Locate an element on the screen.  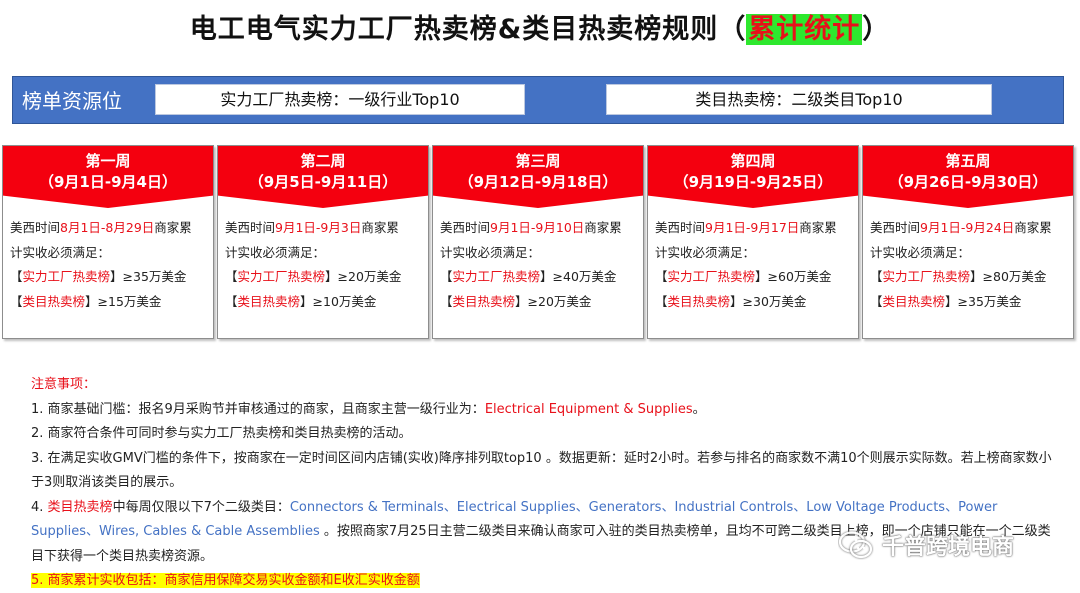
week-name: 第五周 is located at coordinates (968, 161).